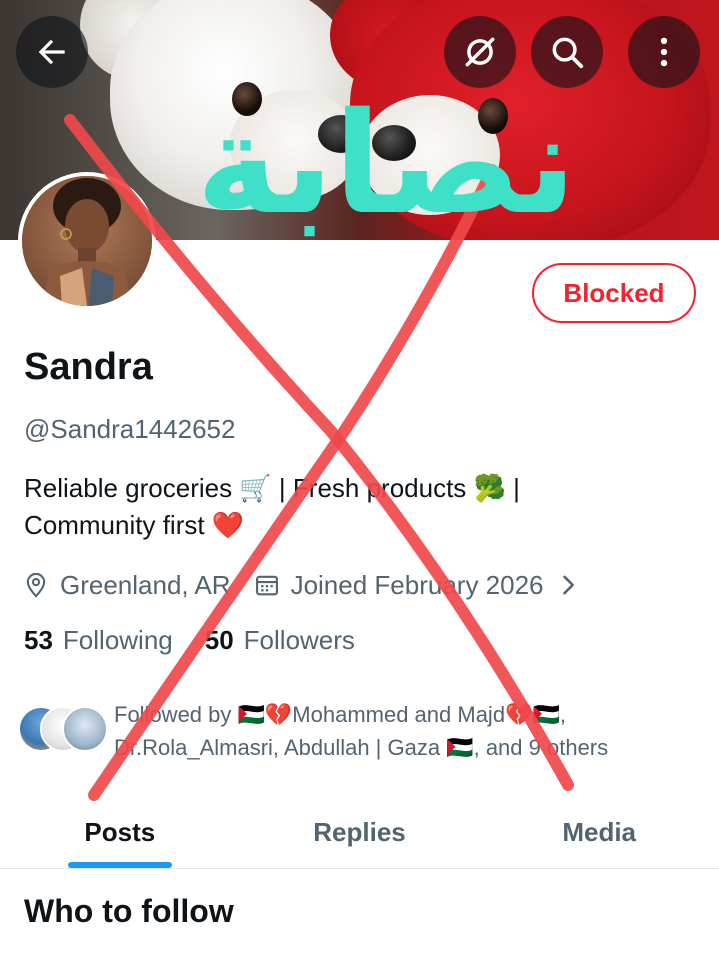 The image size is (719, 959). I want to click on overlay-warning-word: نصابة, so click(386, 164).